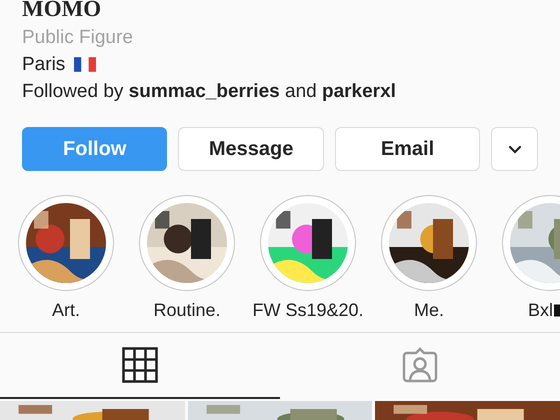 The image size is (560, 420). What do you see at coordinates (429, 310) in the screenshot?
I see `highlight-label: Me.` at bounding box center [429, 310].